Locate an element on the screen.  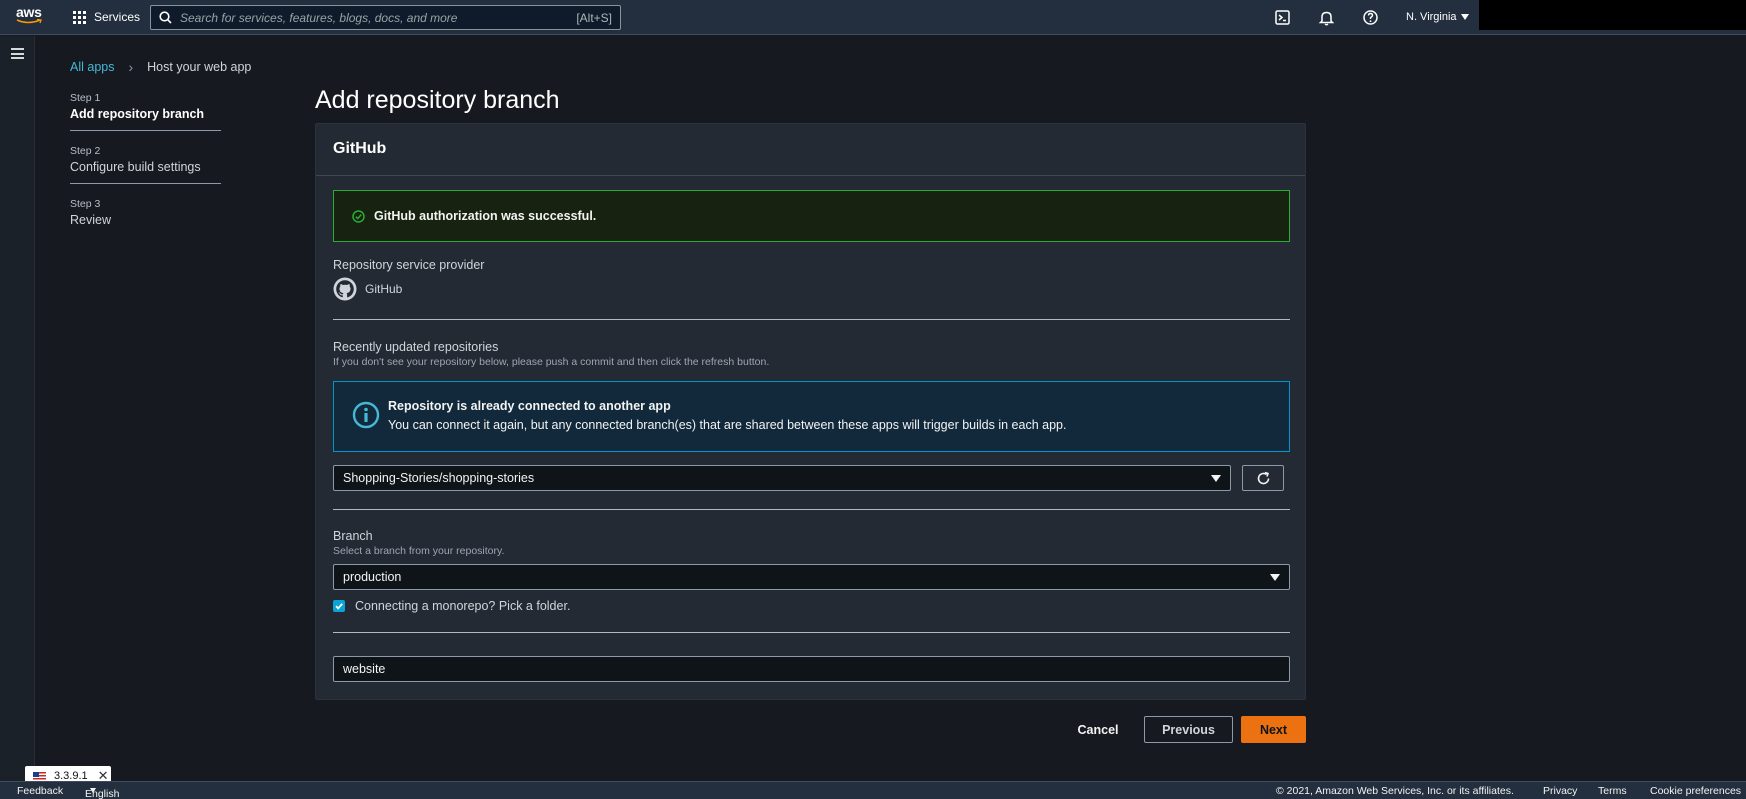
branch-select: production is located at coordinates (811, 577).